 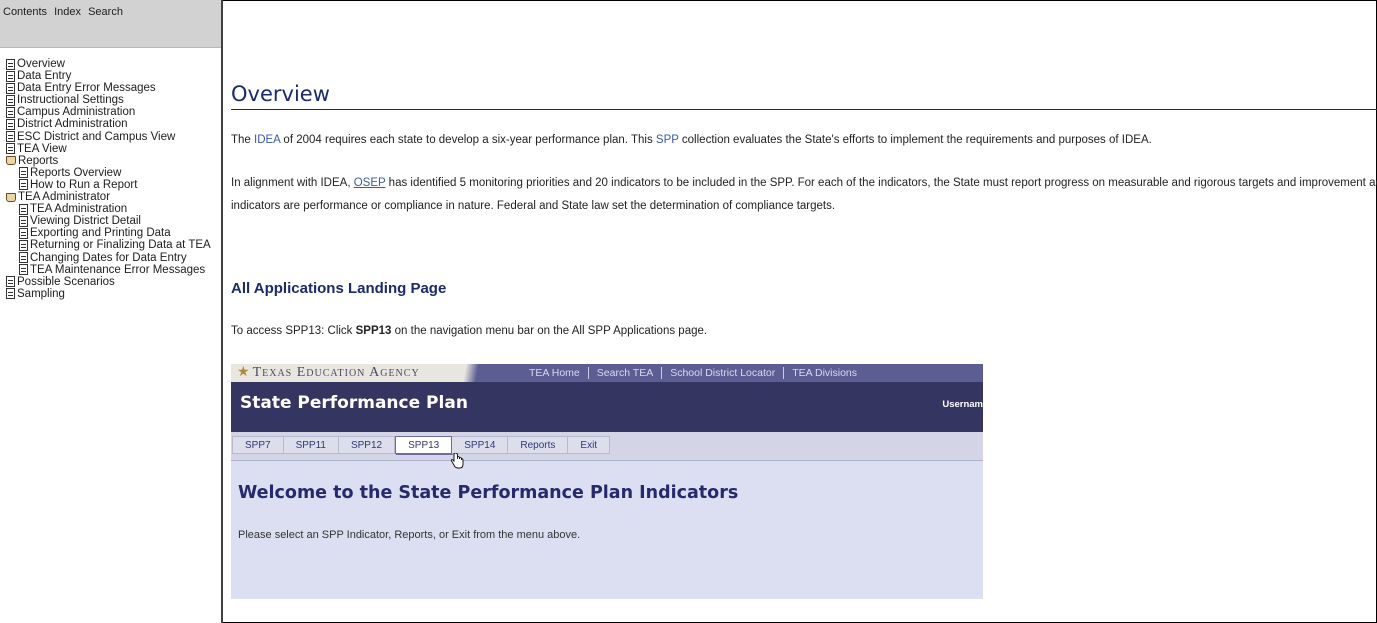 I want to click on tab-contents: Contents, so click(x=25, y=12).